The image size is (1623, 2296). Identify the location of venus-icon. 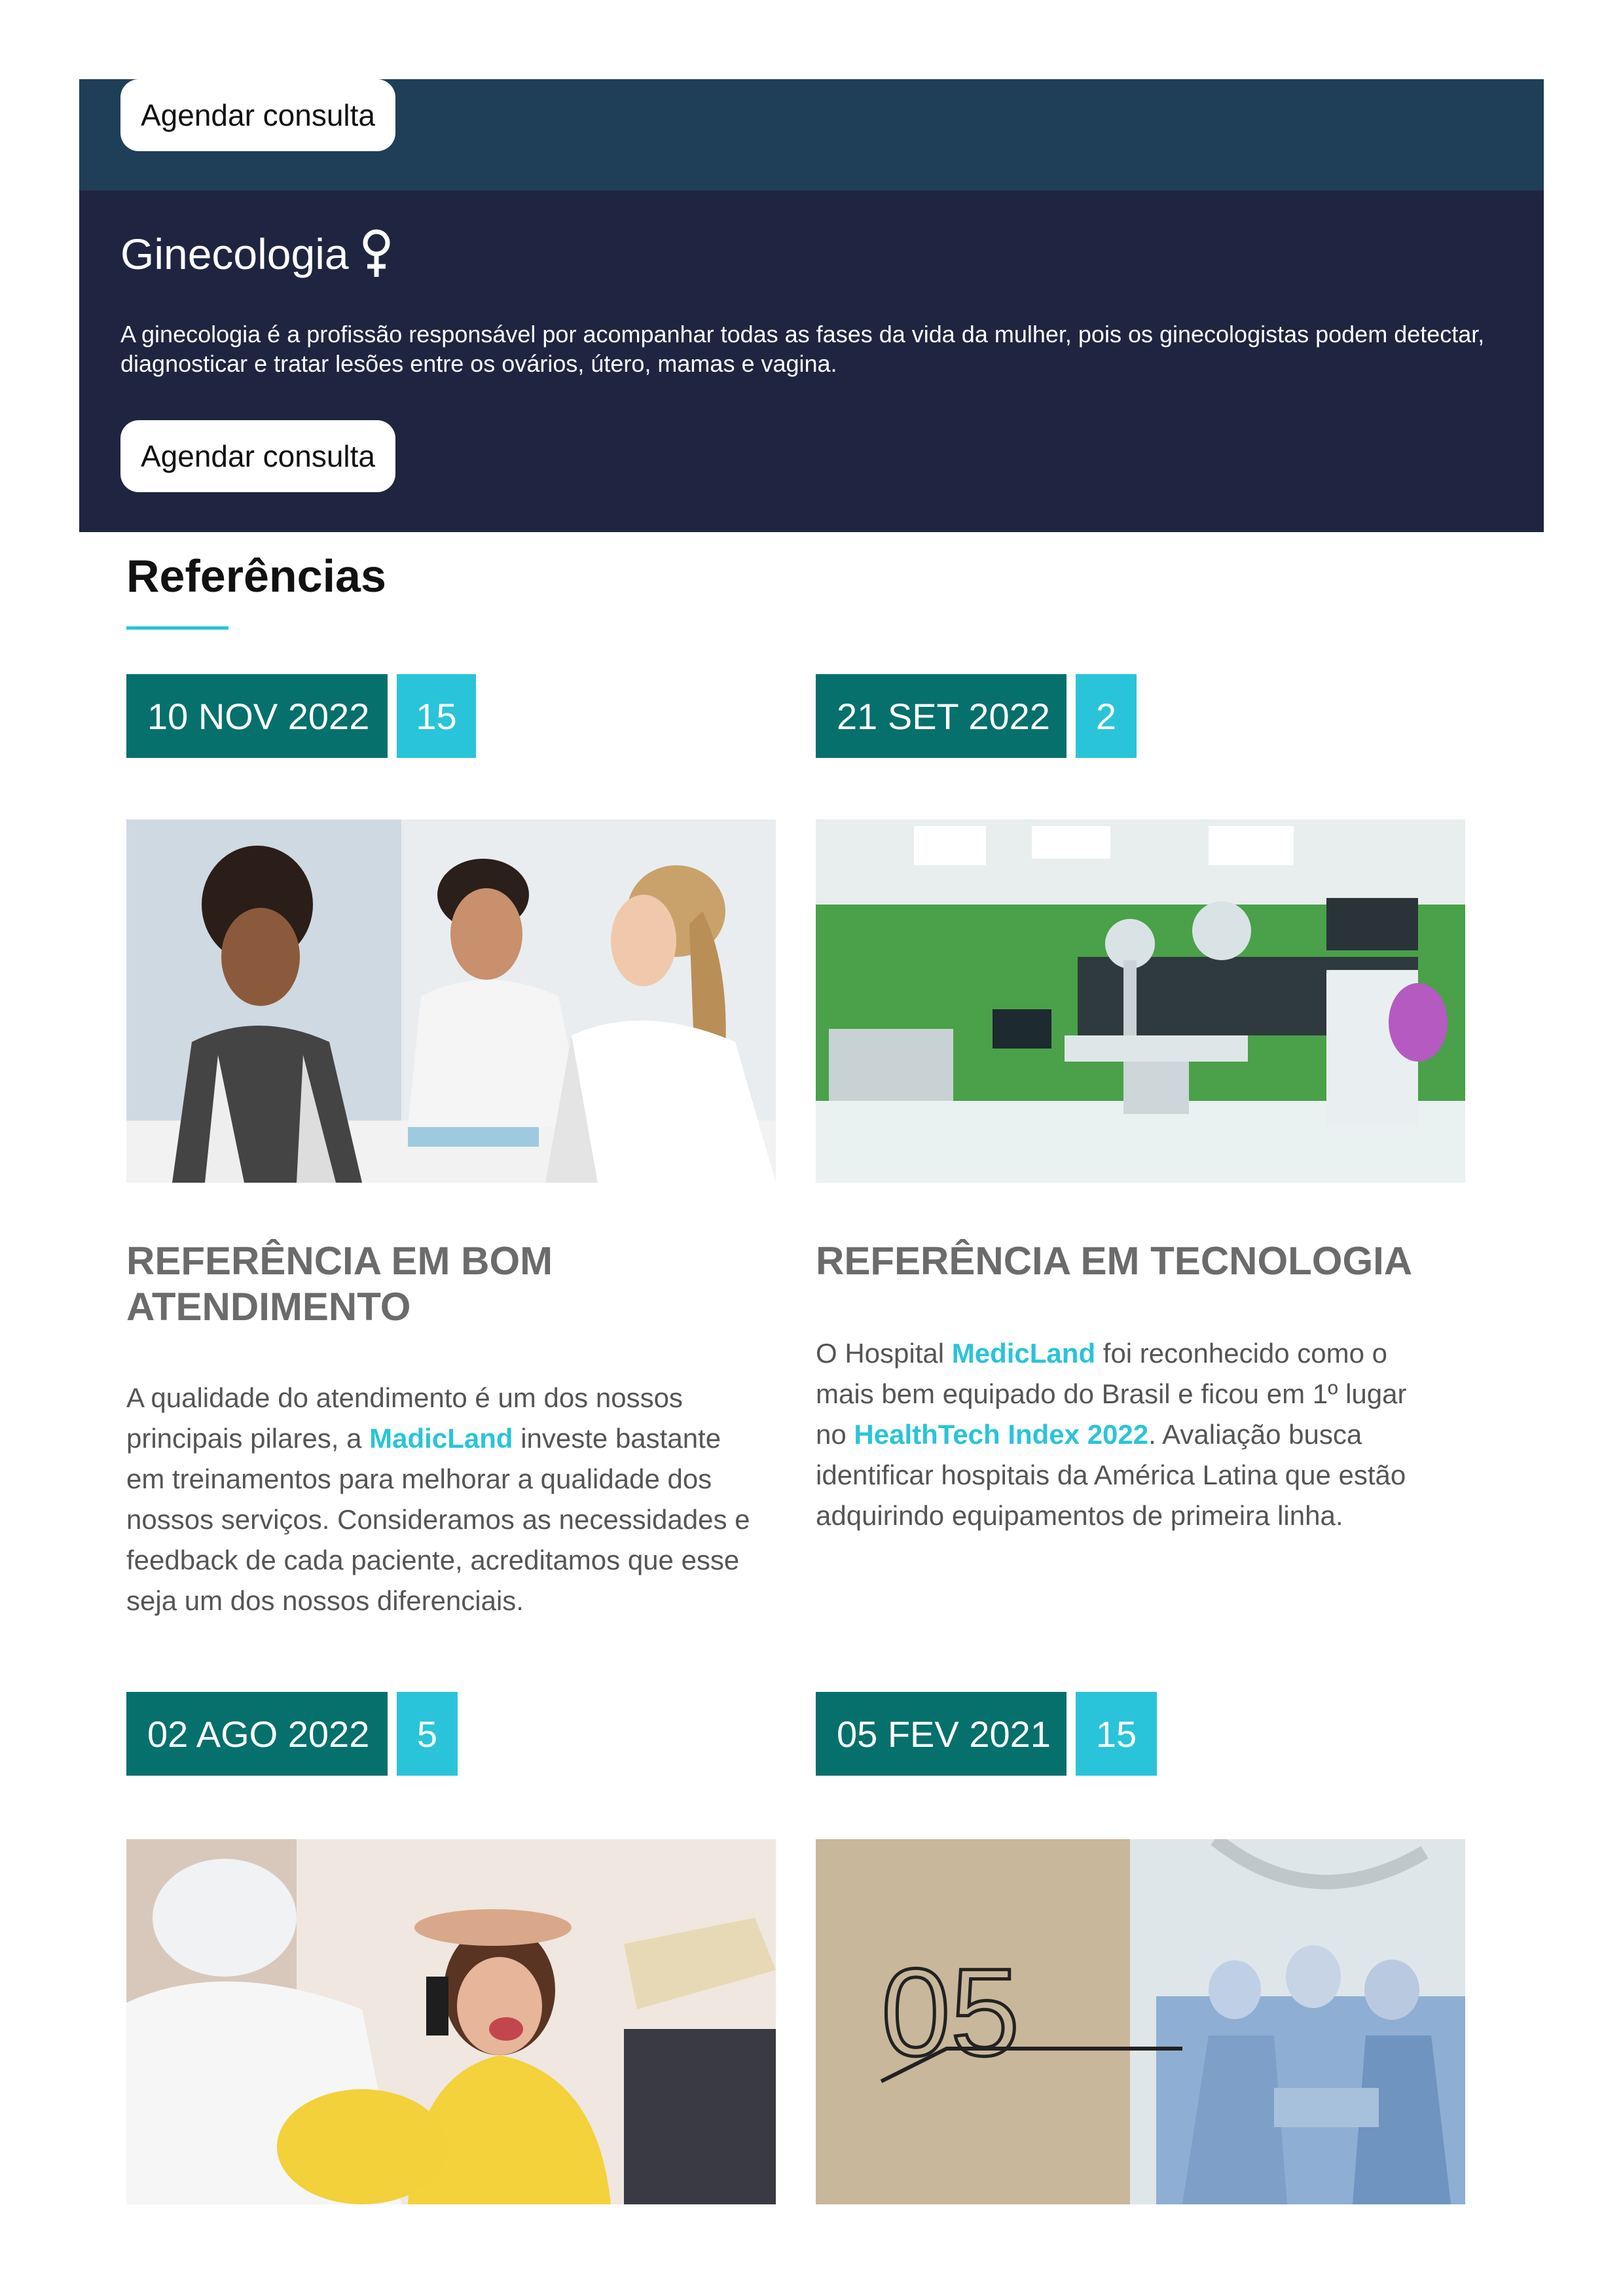
(376, 253).